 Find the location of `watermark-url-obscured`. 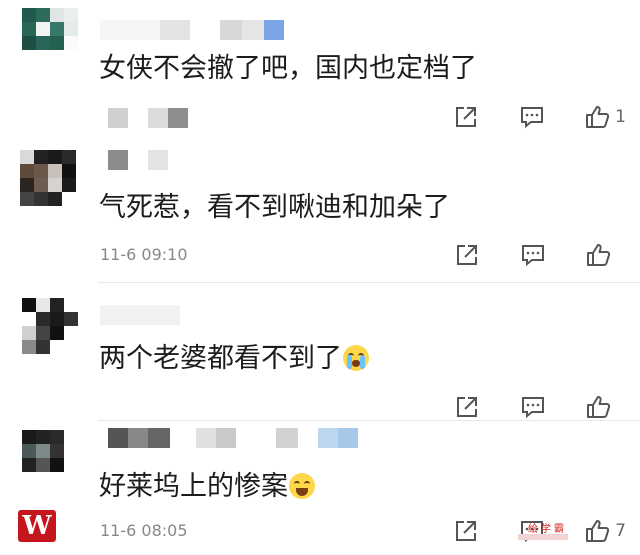

watermark-url-obscured is located at coordinates (543, 537).